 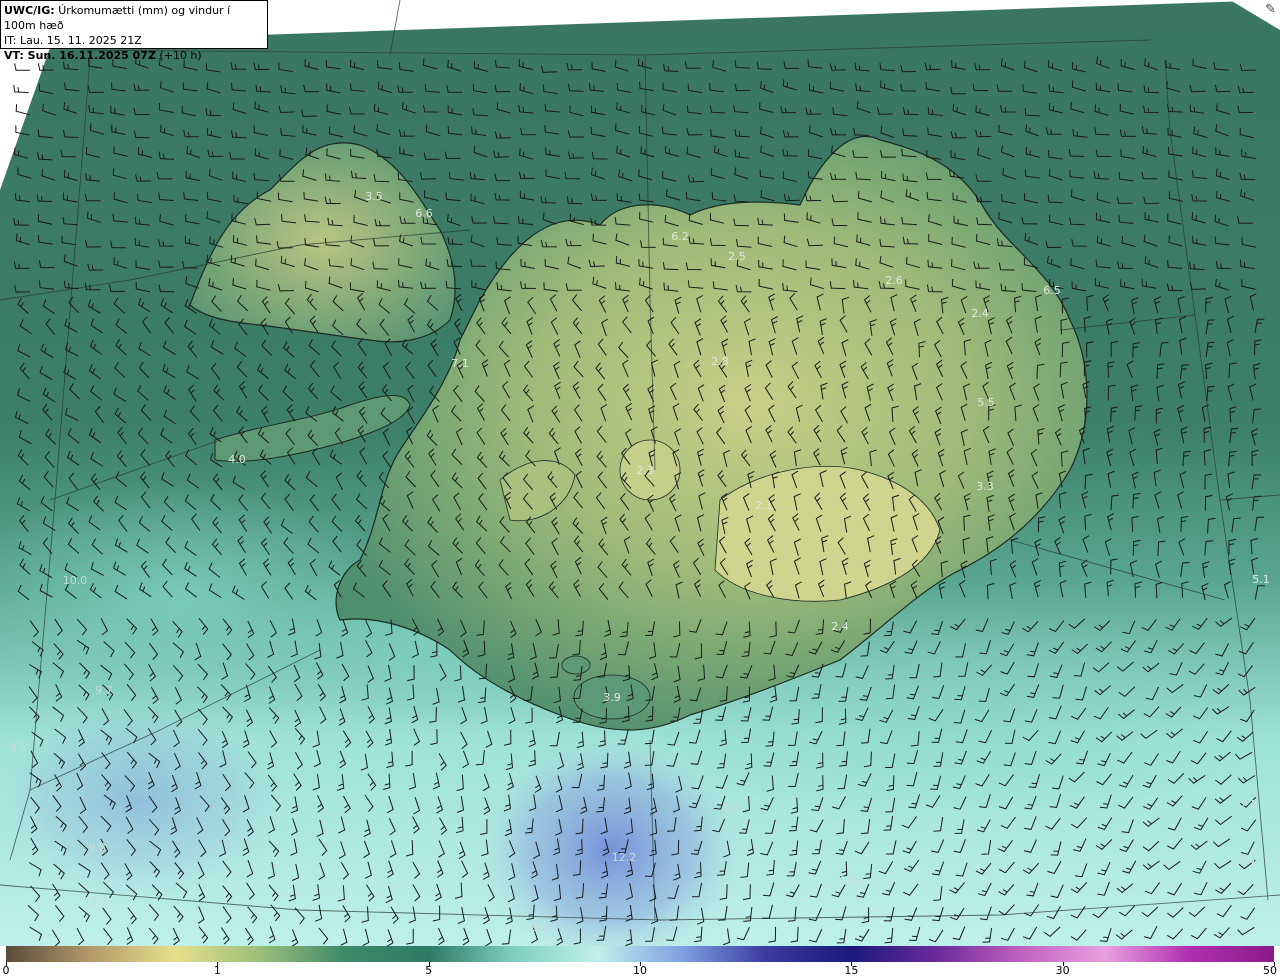 I want to click on colorbar-tick-label: 5, so click(x=429, y=970).